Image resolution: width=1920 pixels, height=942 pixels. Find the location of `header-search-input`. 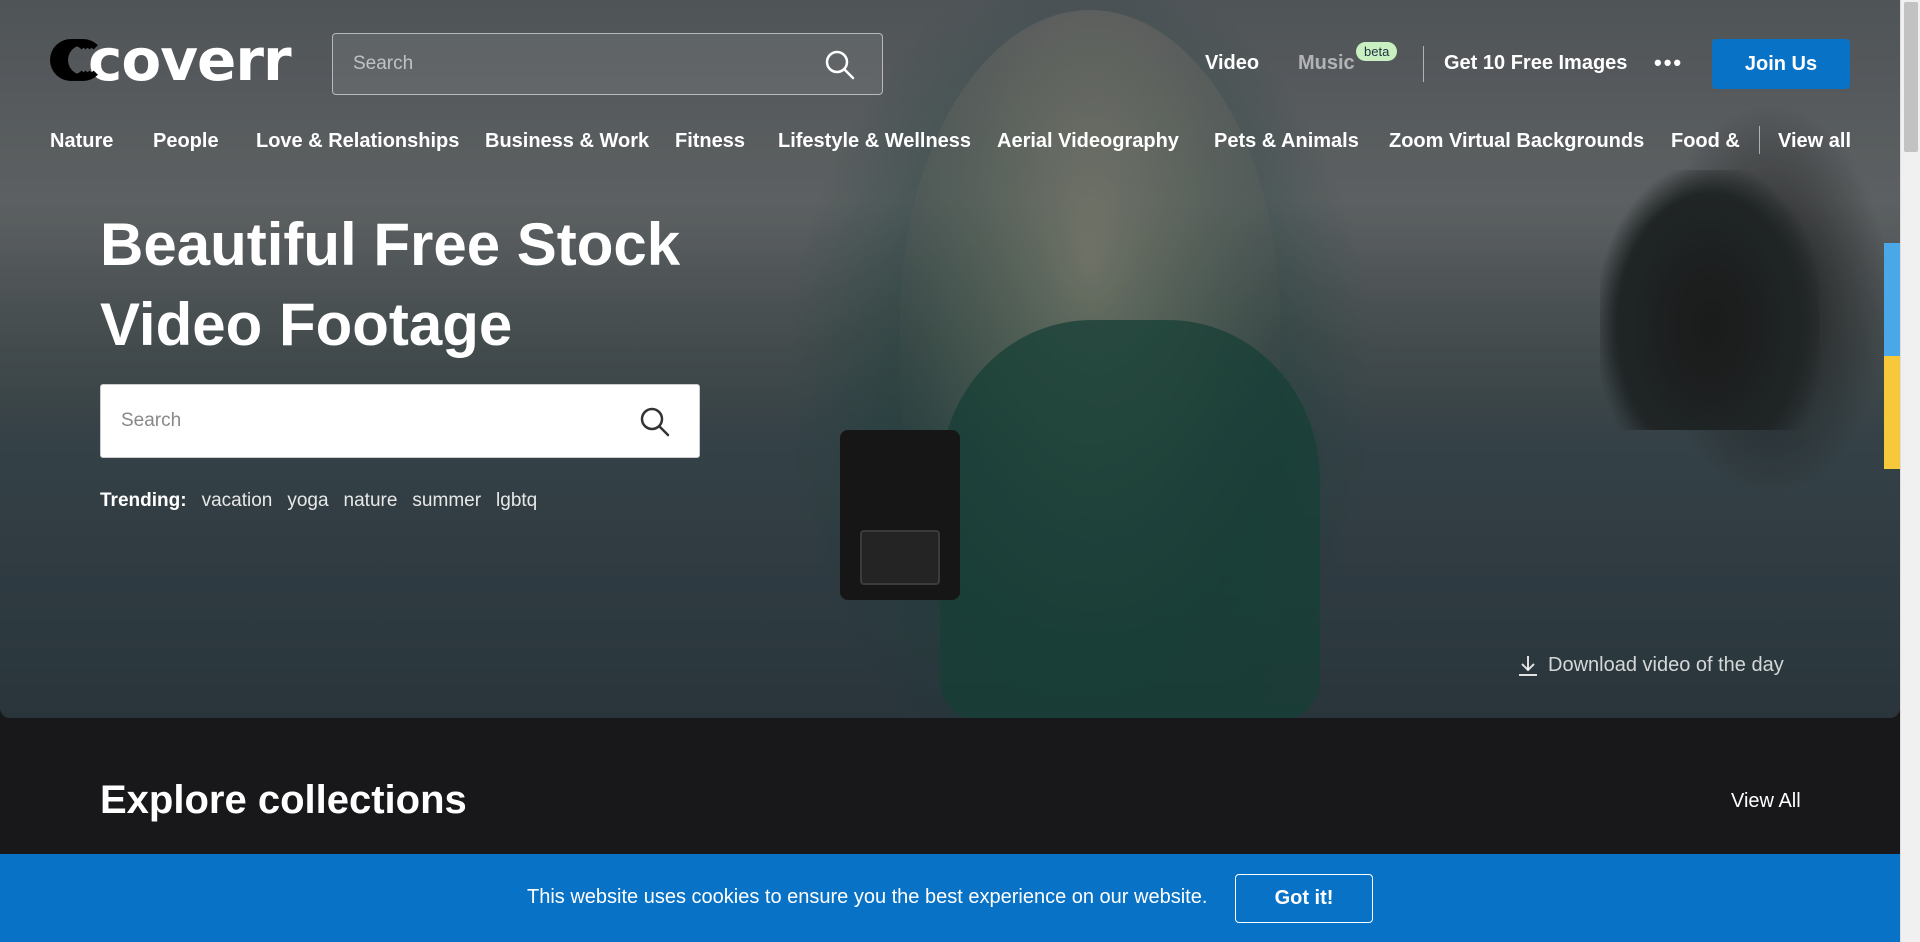

header-search-input is located at coordinates (583, 64).